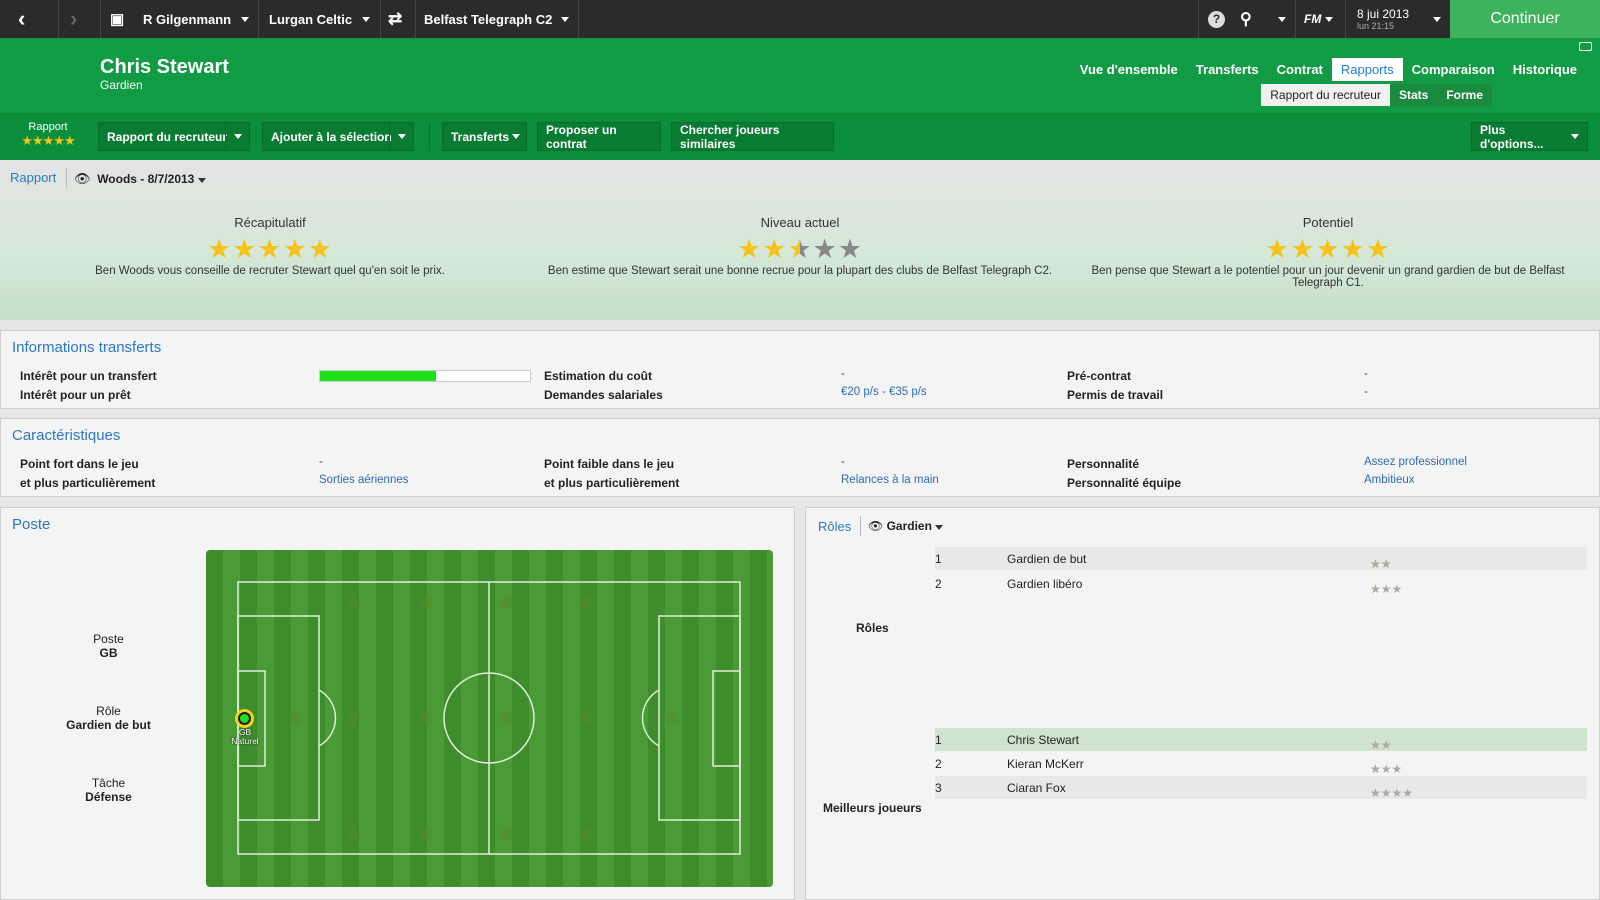  Describe the element at coordinates (87, 347) in the screenshot. I see `transfer-info-title: Informations transferts` at that location.